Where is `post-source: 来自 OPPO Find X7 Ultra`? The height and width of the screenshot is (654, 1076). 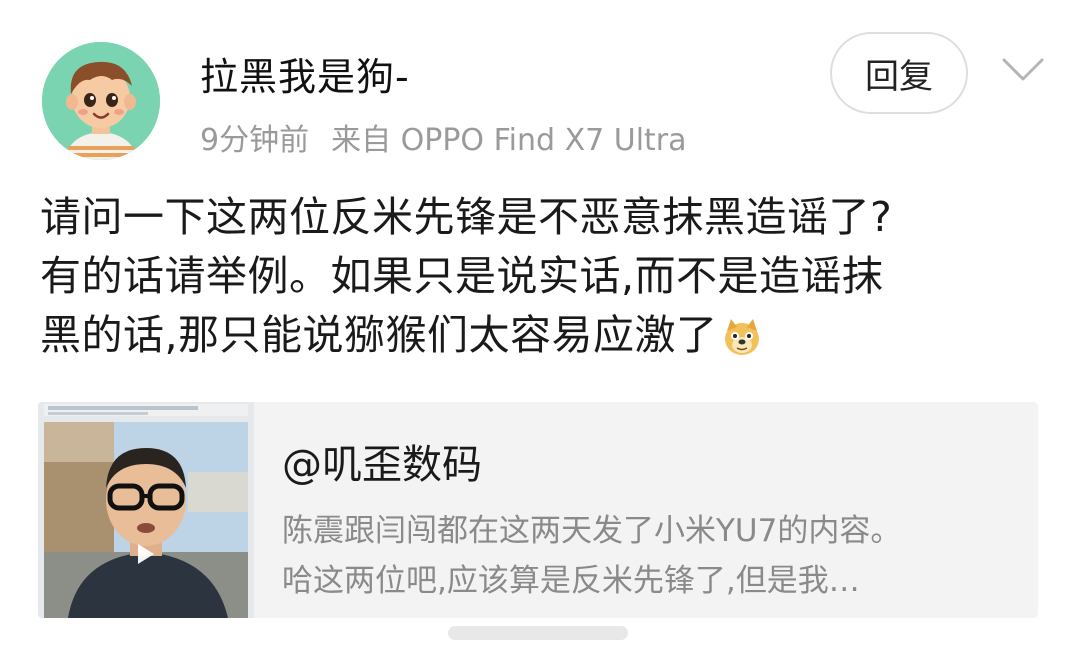 post-source: 来自 OPPO Find X7 Ultra is located at coordinates (509, 140).